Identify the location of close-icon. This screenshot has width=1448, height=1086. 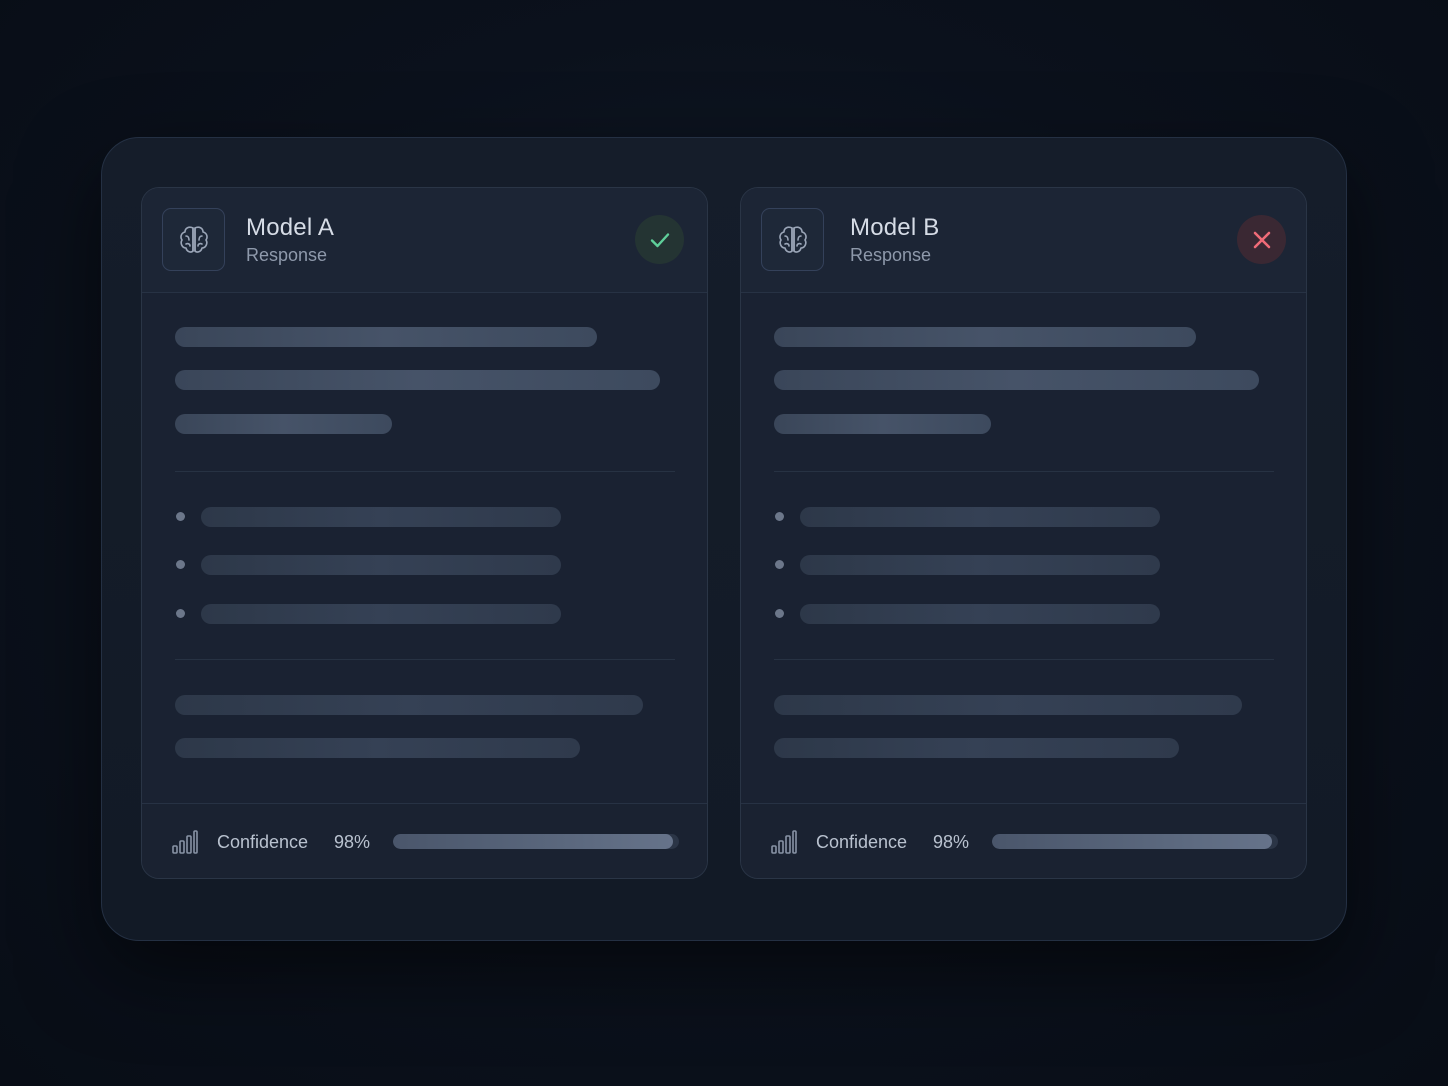
(1261, 239).